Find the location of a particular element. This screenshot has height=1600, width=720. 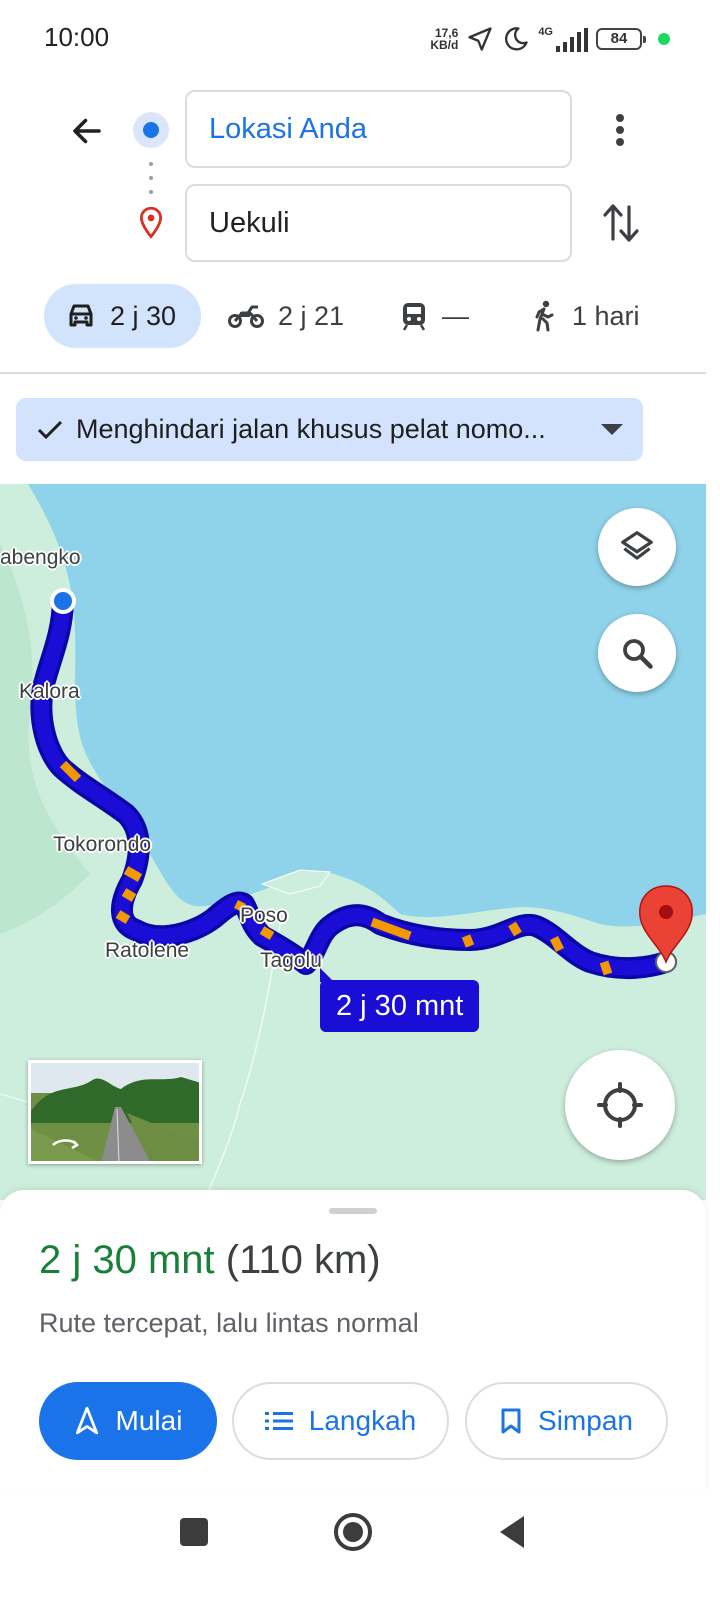

place-label: Tagolu is located at coordinates (291, 960).